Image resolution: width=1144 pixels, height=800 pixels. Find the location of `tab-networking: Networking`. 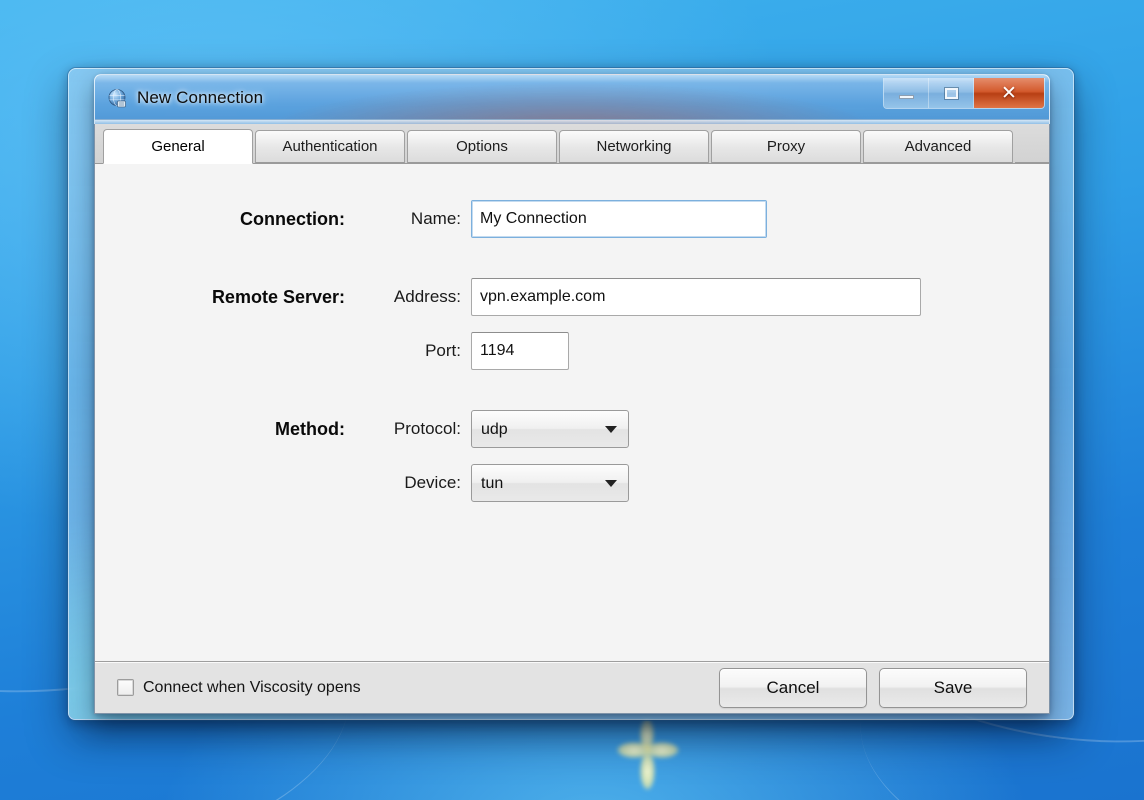

tab-networking: Networking is located at coordinates (634, 146).